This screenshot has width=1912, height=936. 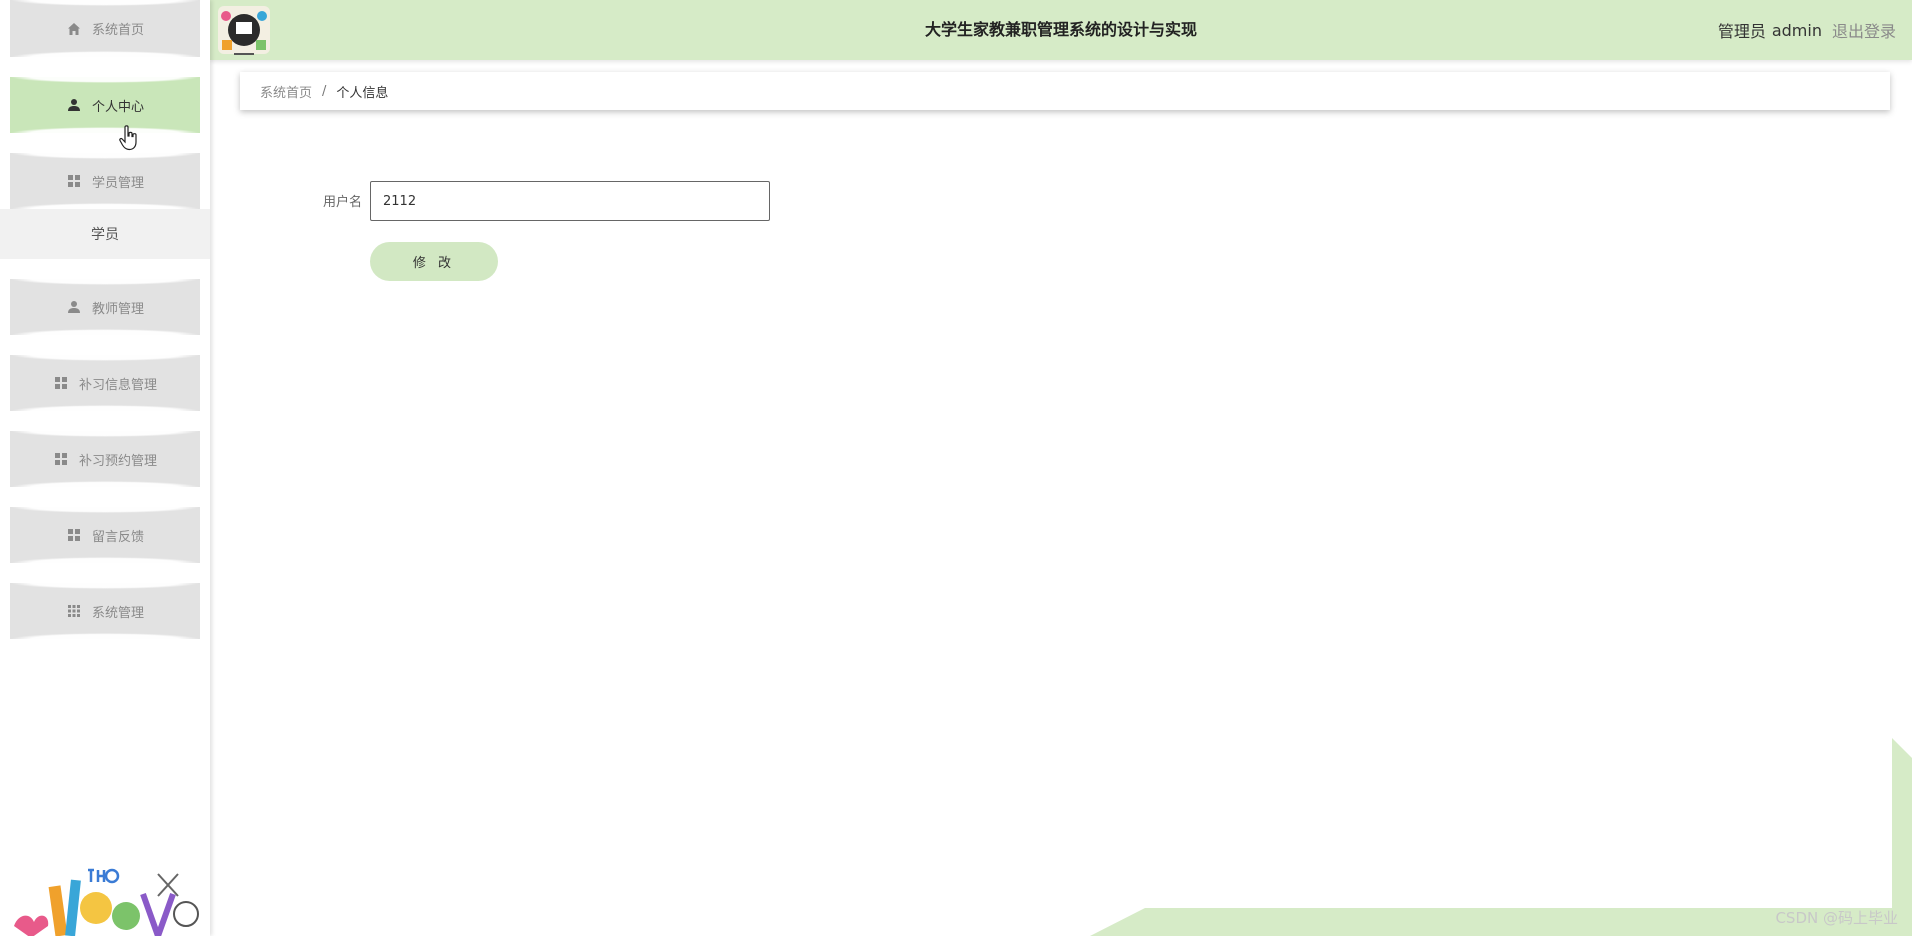 I want to click on sidebar-item-label: 补习信息管理, so click(x=117, y=385).